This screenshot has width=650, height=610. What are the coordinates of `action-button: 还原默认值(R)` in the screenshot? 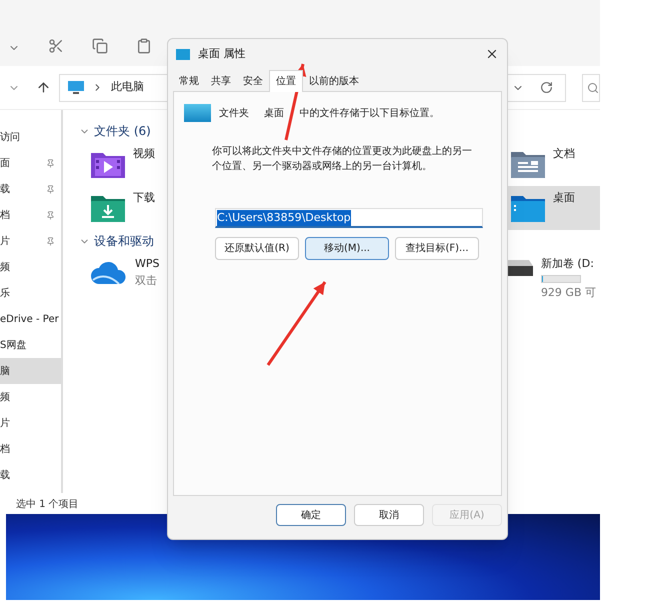 It's located at (257, 248).